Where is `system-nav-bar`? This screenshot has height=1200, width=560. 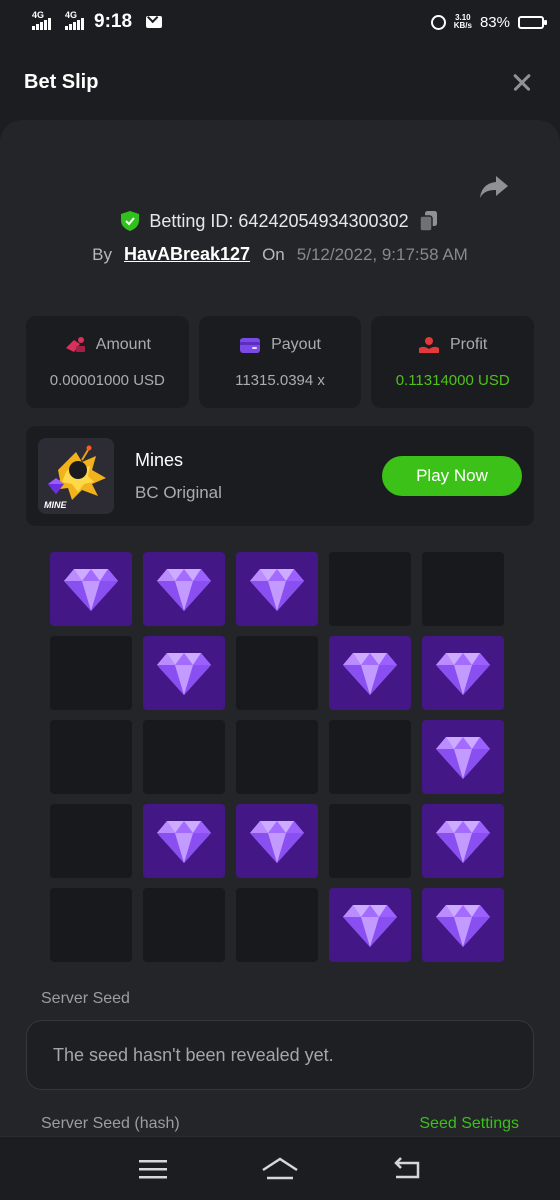 system-nav-bar is located at coordinates (280, 1168).